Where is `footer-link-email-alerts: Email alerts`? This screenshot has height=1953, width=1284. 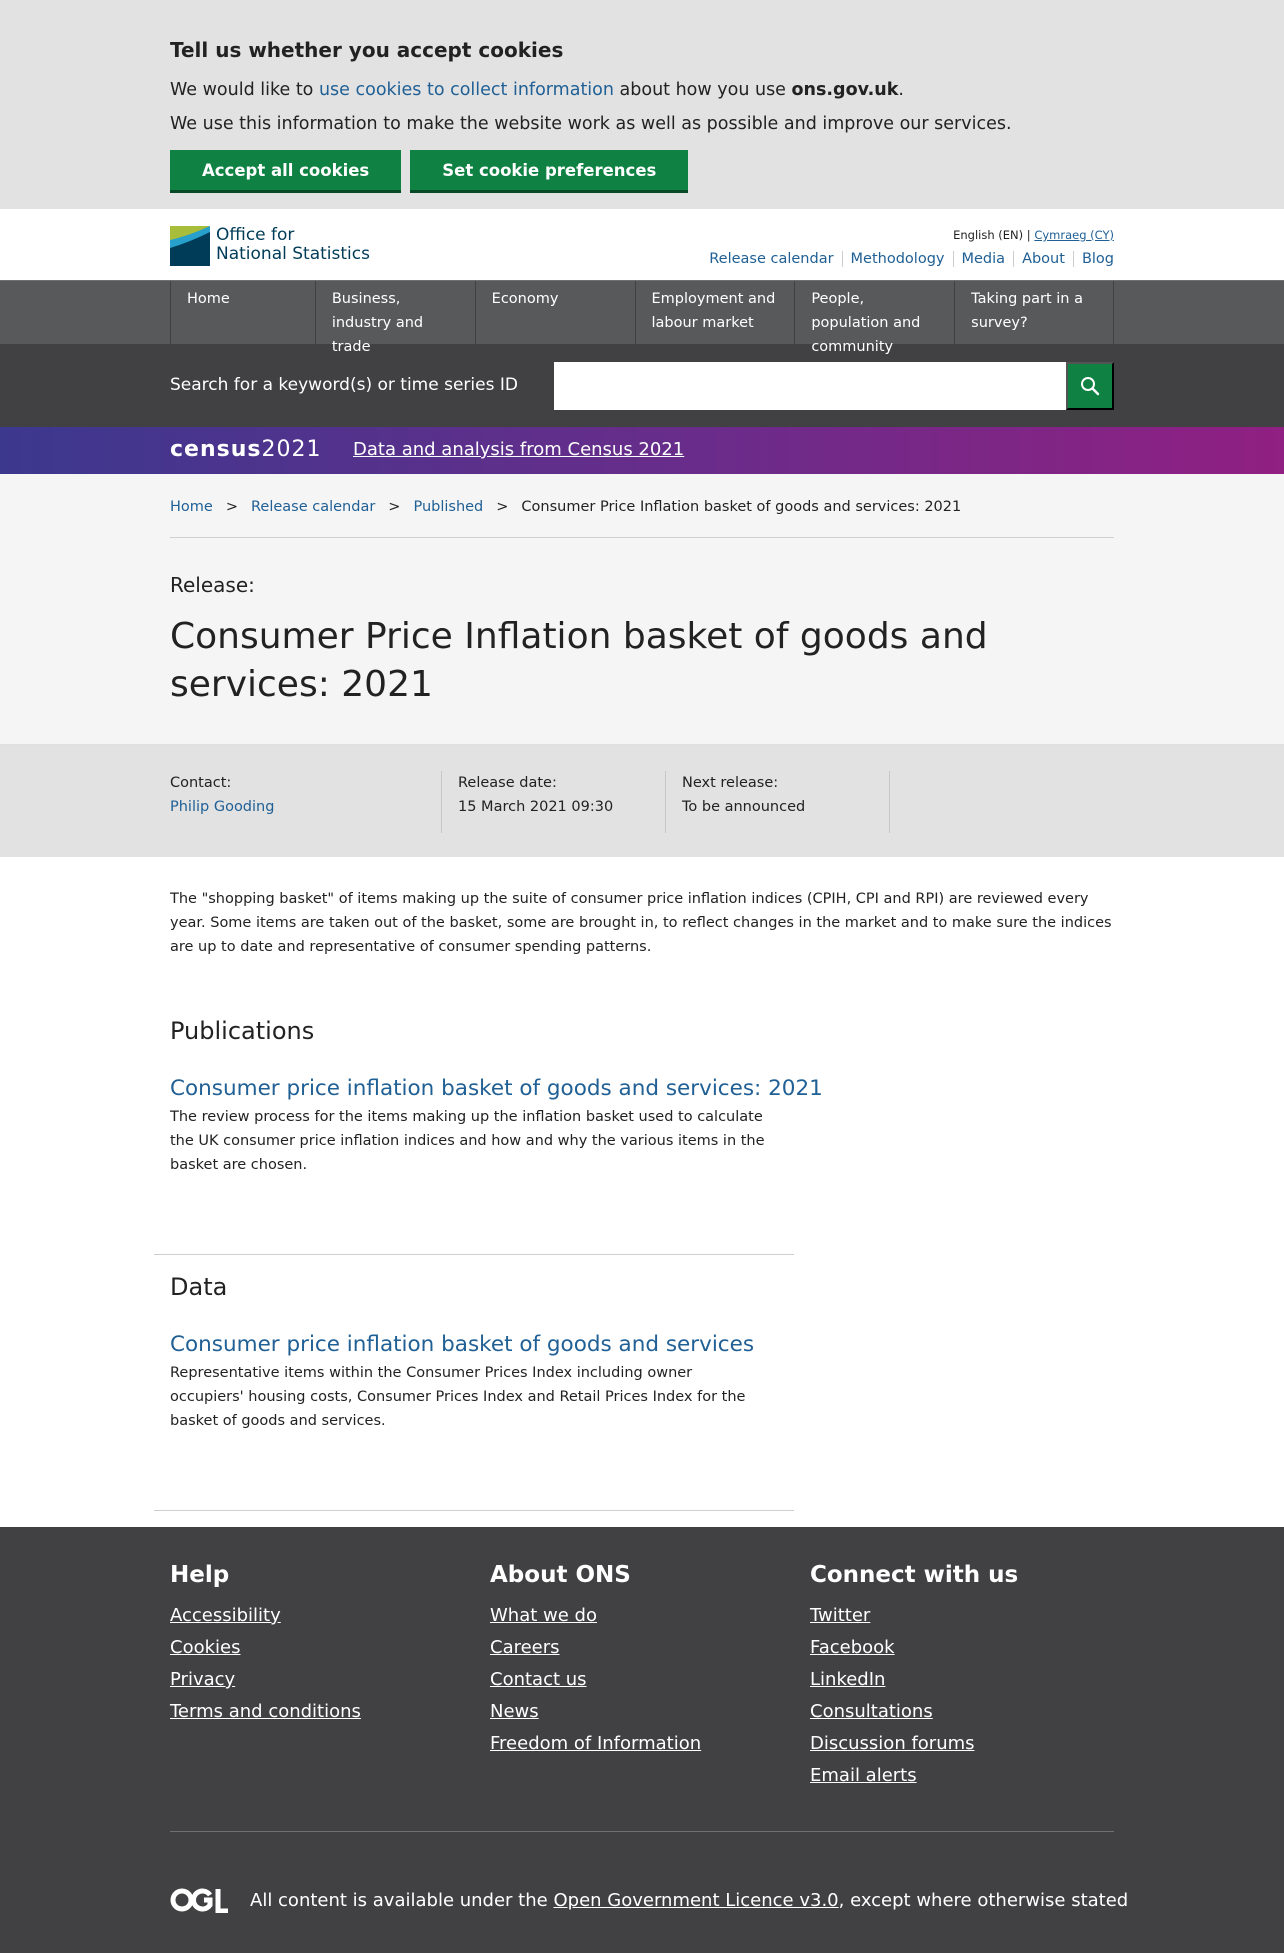 footer-link-email-alerts: Email alerts is located at coordinates (914, 1776).